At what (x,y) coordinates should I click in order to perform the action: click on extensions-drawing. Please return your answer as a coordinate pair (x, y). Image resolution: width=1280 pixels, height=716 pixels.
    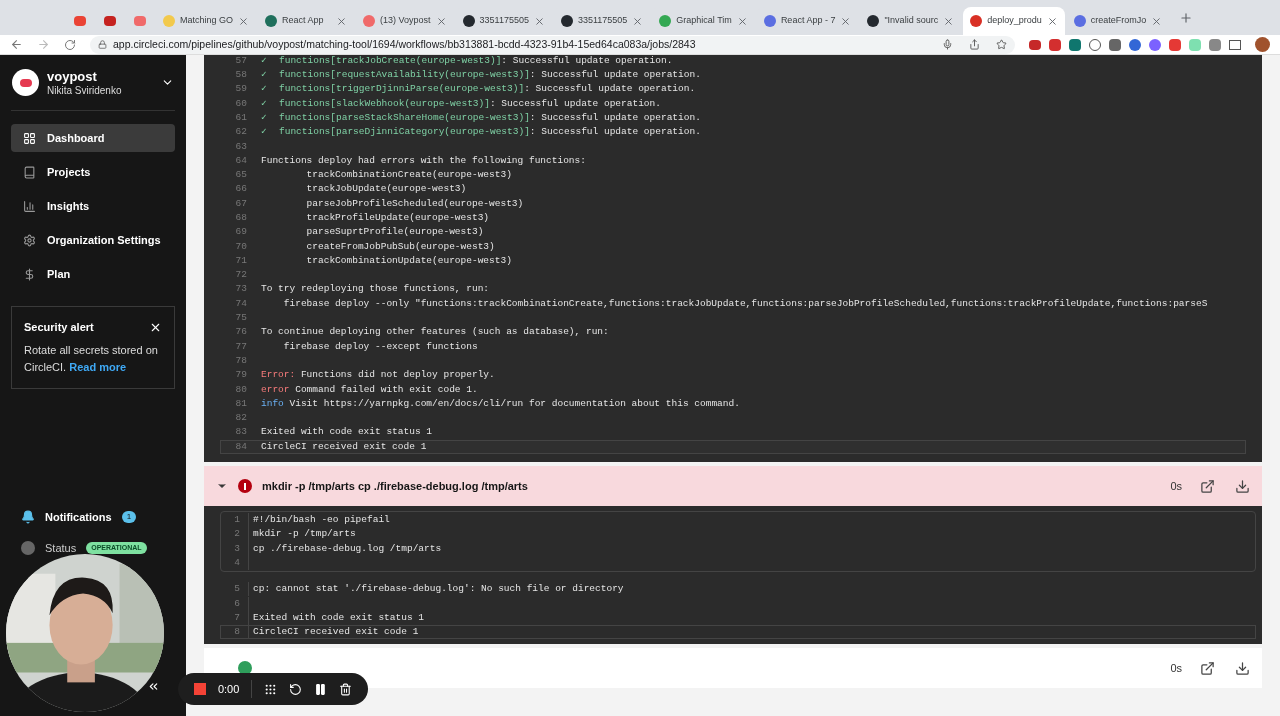
    Looking at the image, I should click on (1135, 44).